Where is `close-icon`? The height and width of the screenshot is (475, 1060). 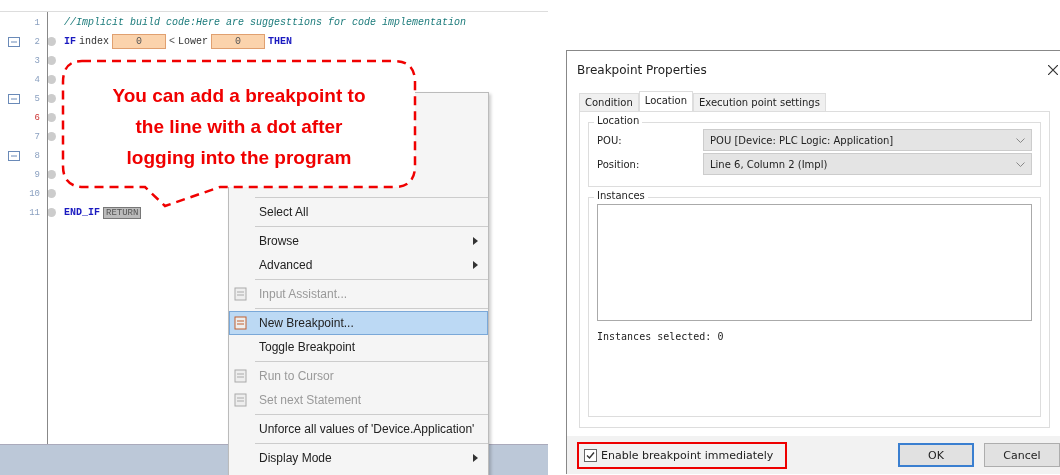 close-icon is located at coordinates (1053, 70).